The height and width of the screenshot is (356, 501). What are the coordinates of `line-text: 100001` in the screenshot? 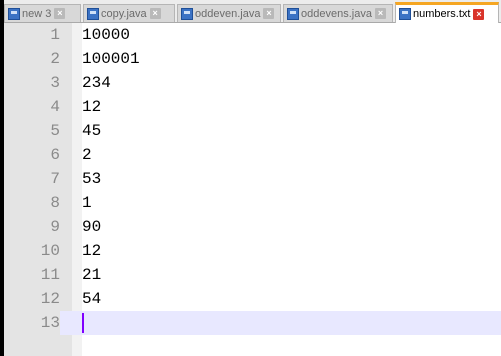 It's located at (111, 59).